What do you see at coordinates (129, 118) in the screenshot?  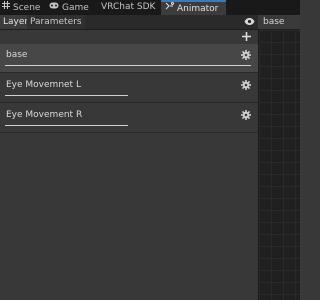 I see `layer-item-eye-movement-r: Eye Movement R` at bounding box center [129, 118].